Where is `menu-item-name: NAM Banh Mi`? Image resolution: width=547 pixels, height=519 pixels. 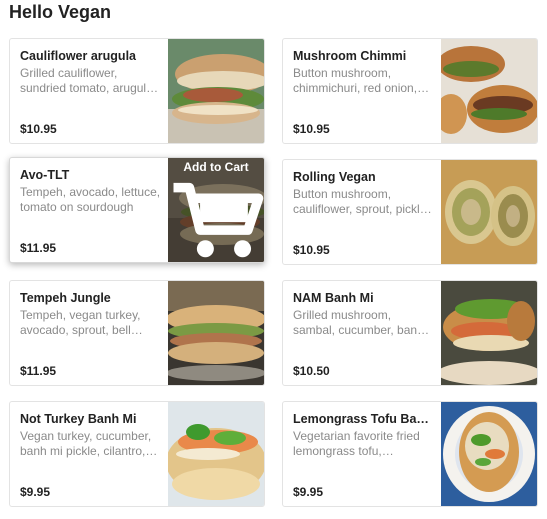 menu-item-name: NAM Banh Mi is located at coordinates (333, 298).